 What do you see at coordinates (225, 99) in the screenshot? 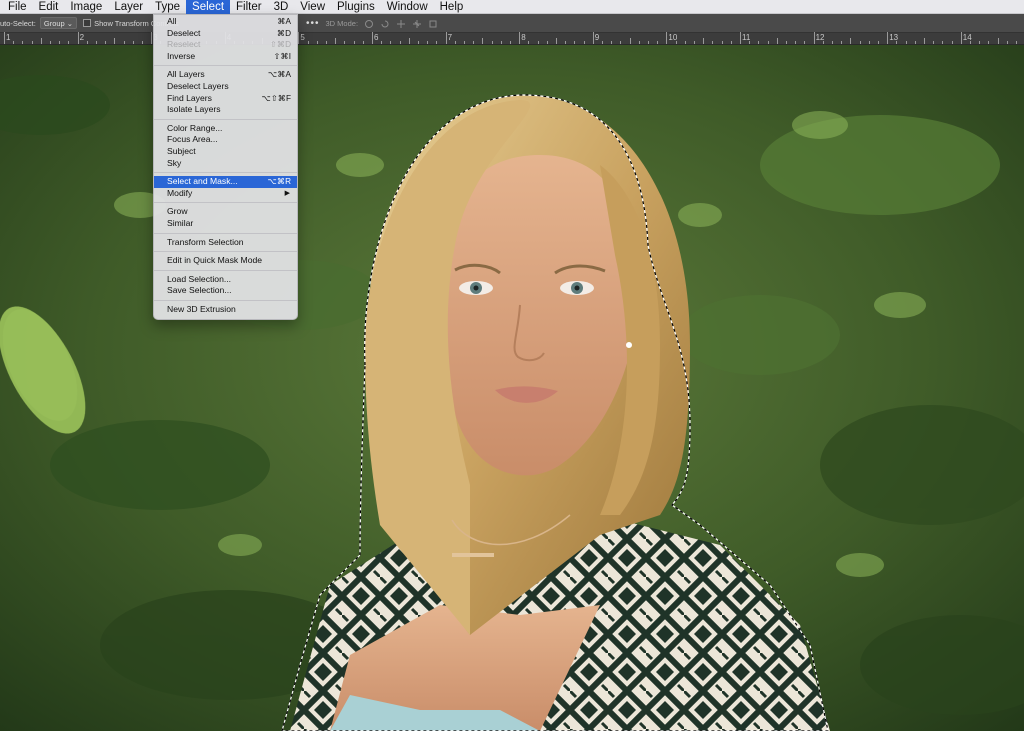
I see `menu-item-find-layers: Find Layers ⌥⇧⌘F` at bounding box center [225, 99].